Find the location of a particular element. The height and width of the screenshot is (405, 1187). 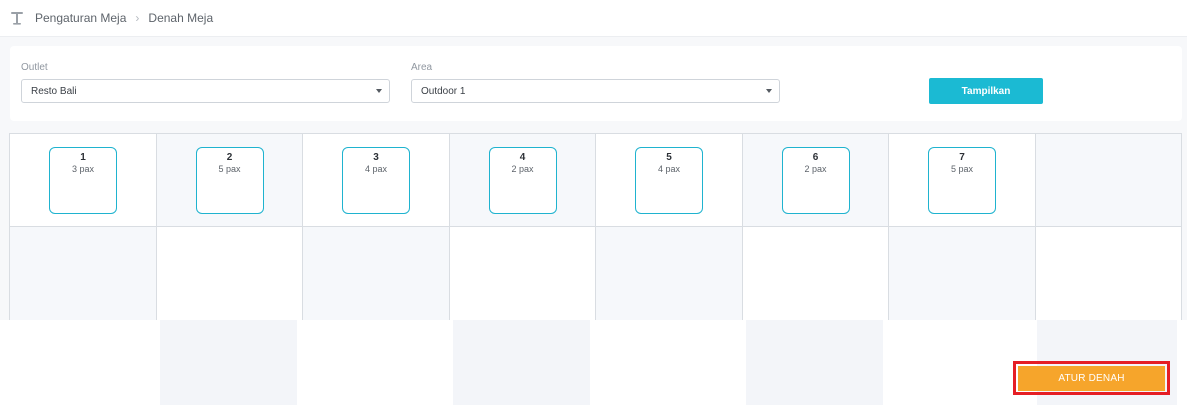

table-pax: 3 pax is located at coordinates (83, 169).